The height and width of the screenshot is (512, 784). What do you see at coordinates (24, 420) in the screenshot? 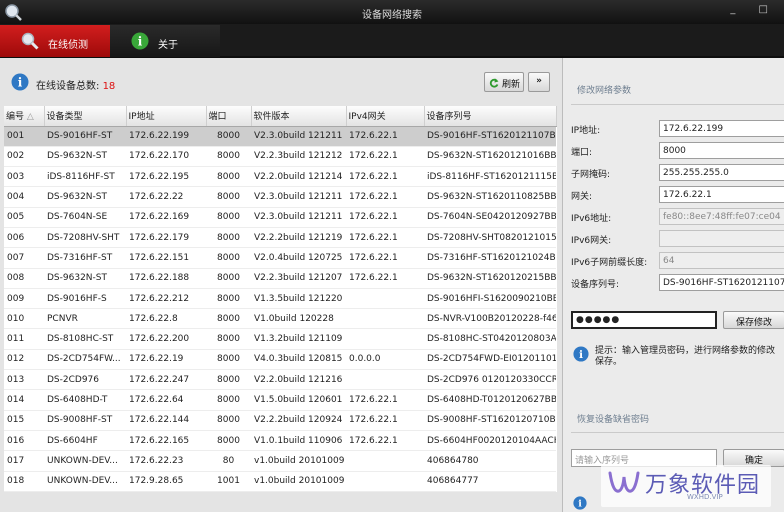
I see `cell-id: 015` at bounding box center [24, 420].